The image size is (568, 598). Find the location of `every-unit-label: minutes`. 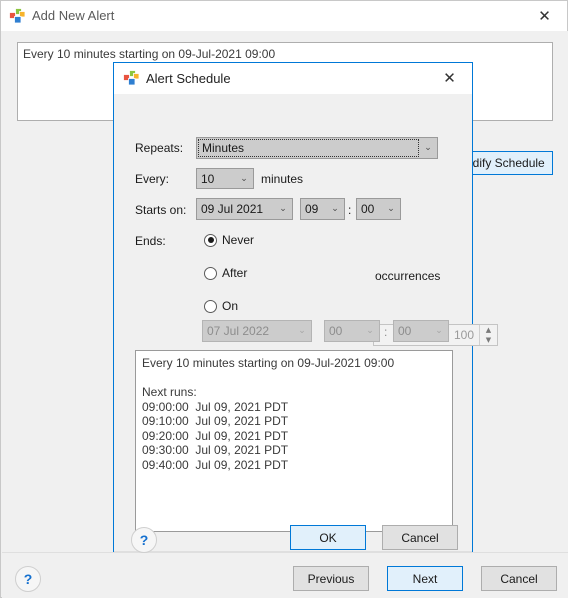

every-unit-label: minutes is located at coordinates (282, 179).